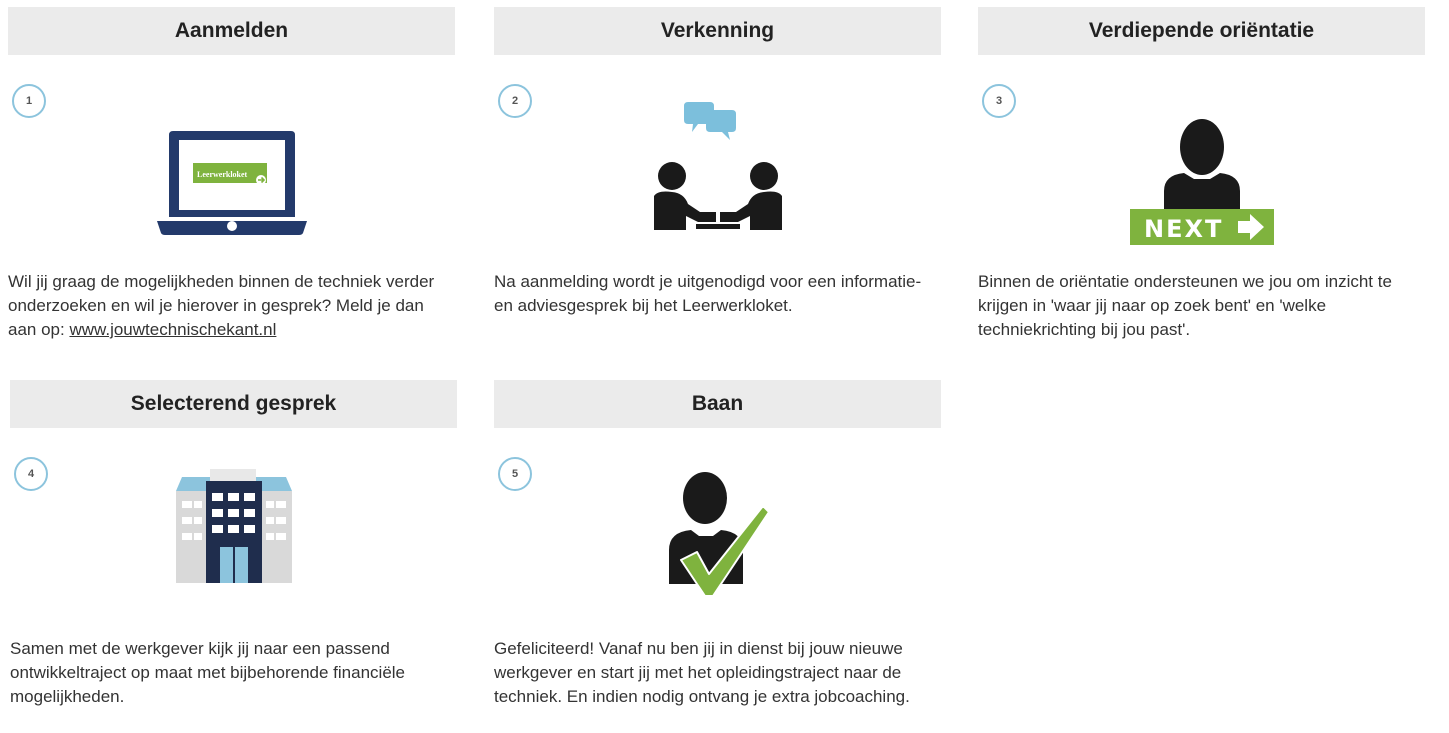  I want to click on card-title: Verdiepende oriëntatie, so click(1201, 31).